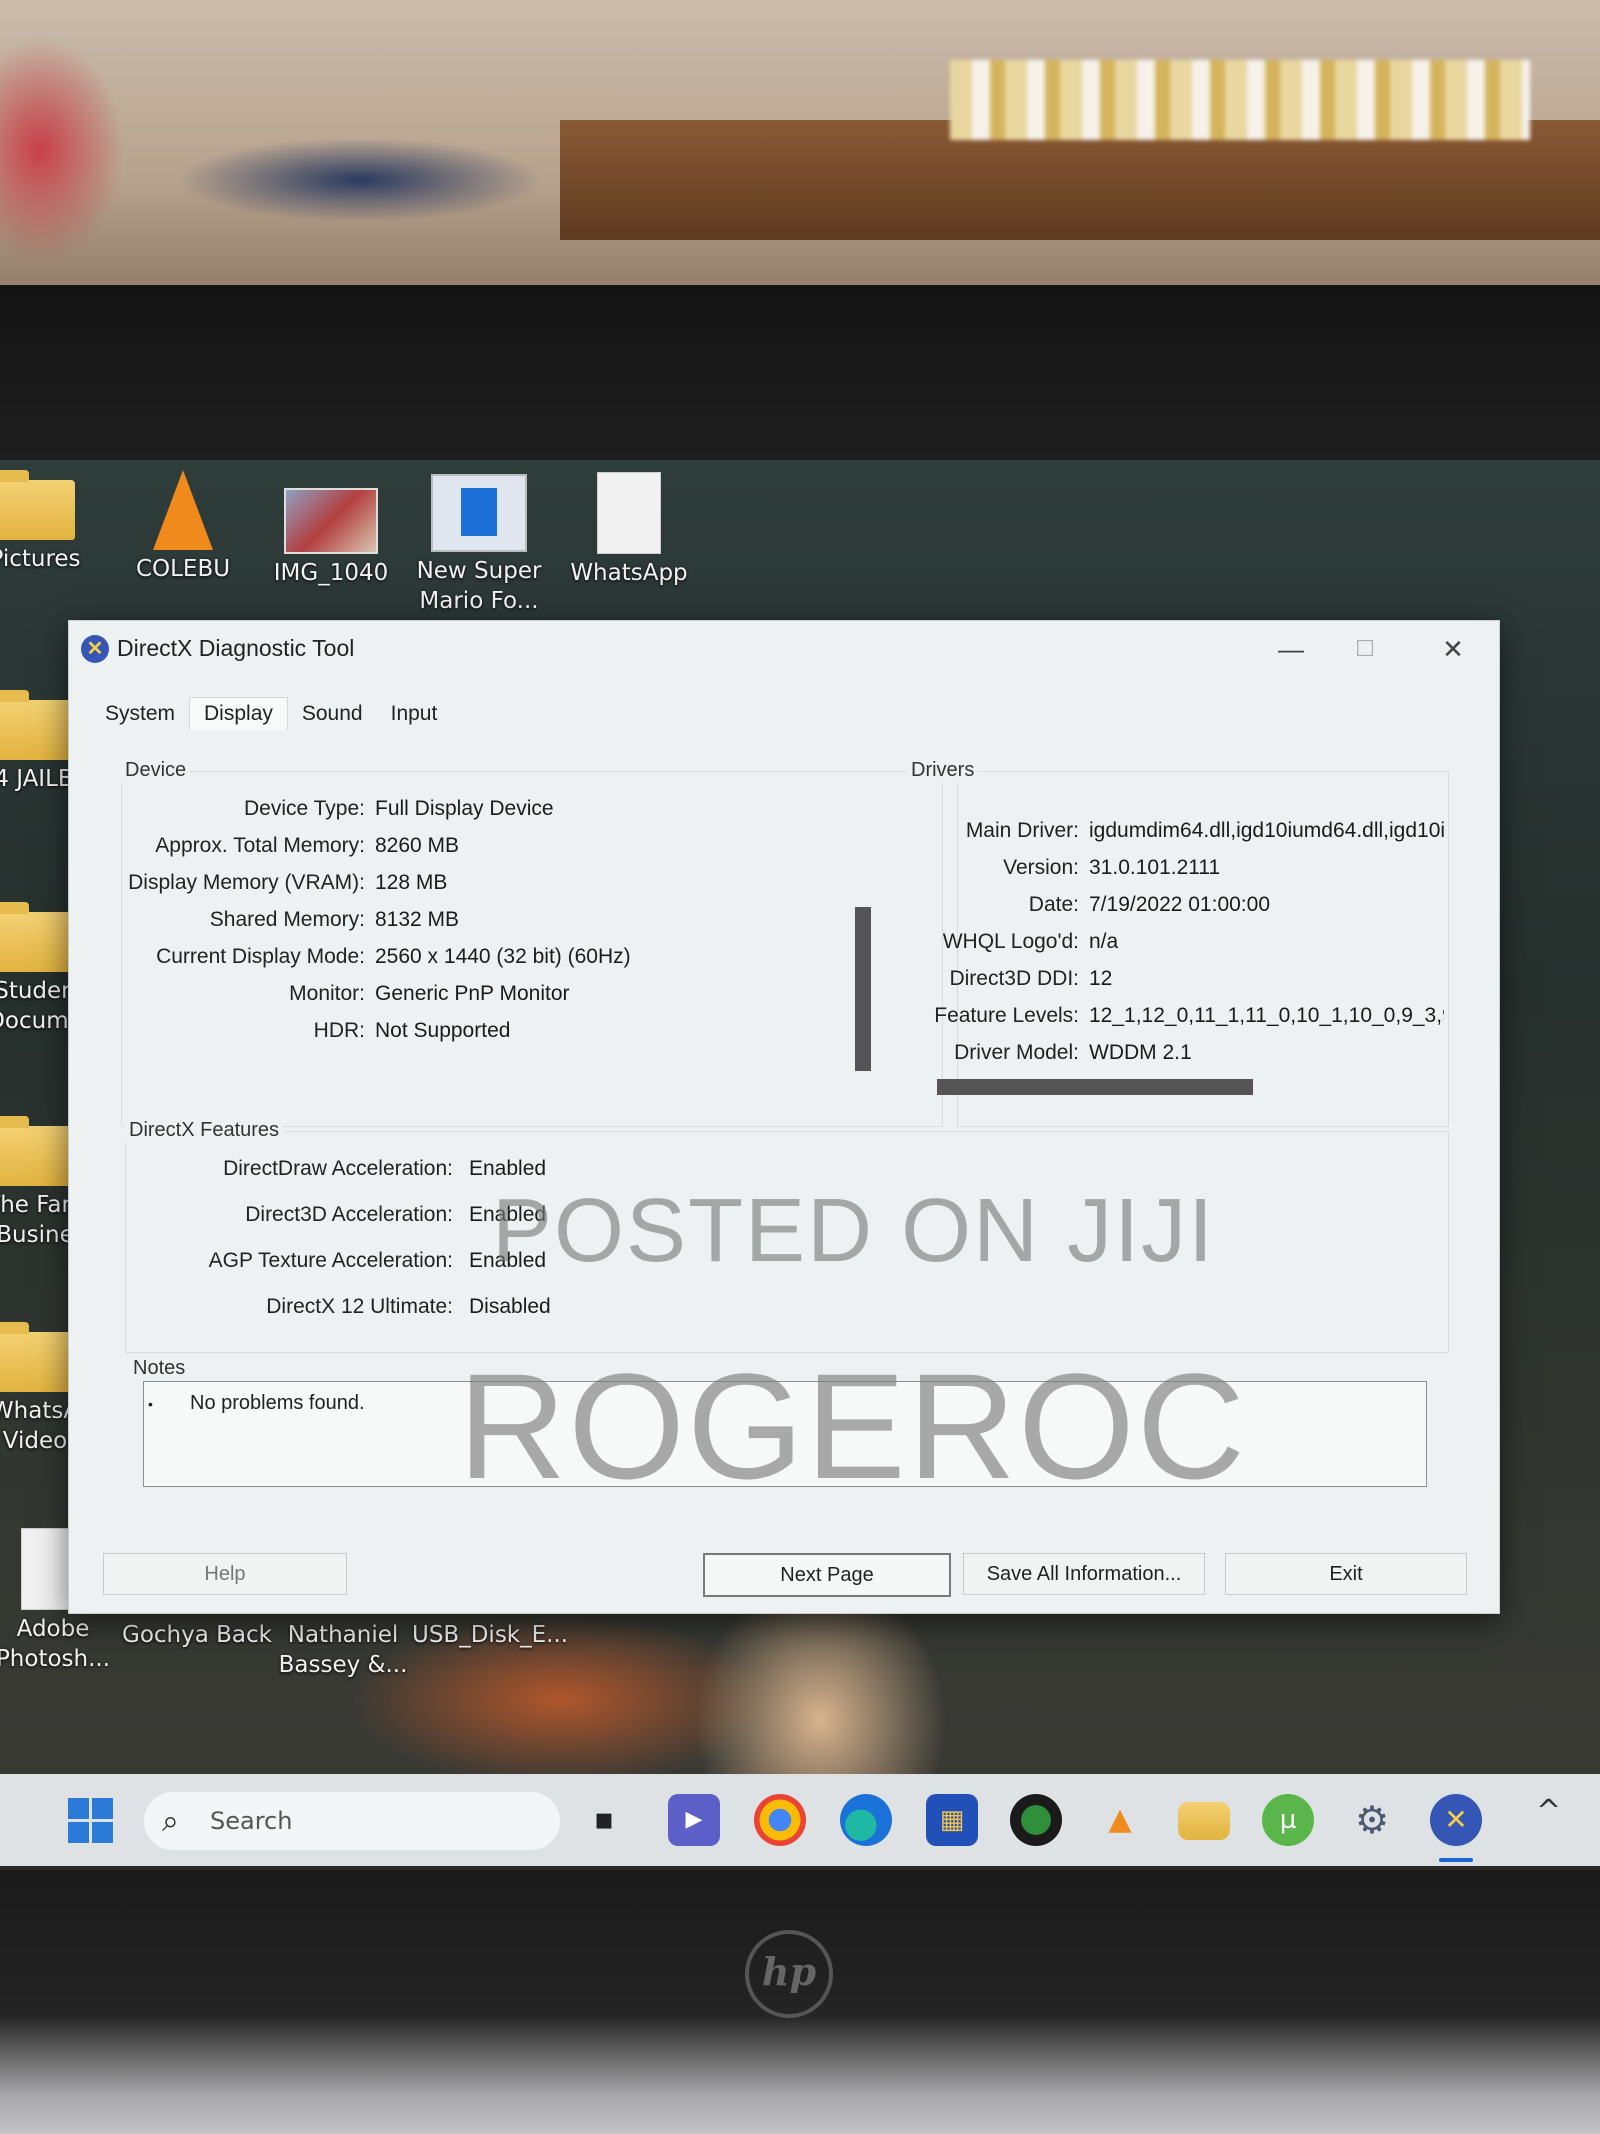 The height and width of the screenshot is (2134, 1600). Describe the element at coordinates (1006, 1015) in the screenshot. I see `driver-label: Feature Levels:` at that location.